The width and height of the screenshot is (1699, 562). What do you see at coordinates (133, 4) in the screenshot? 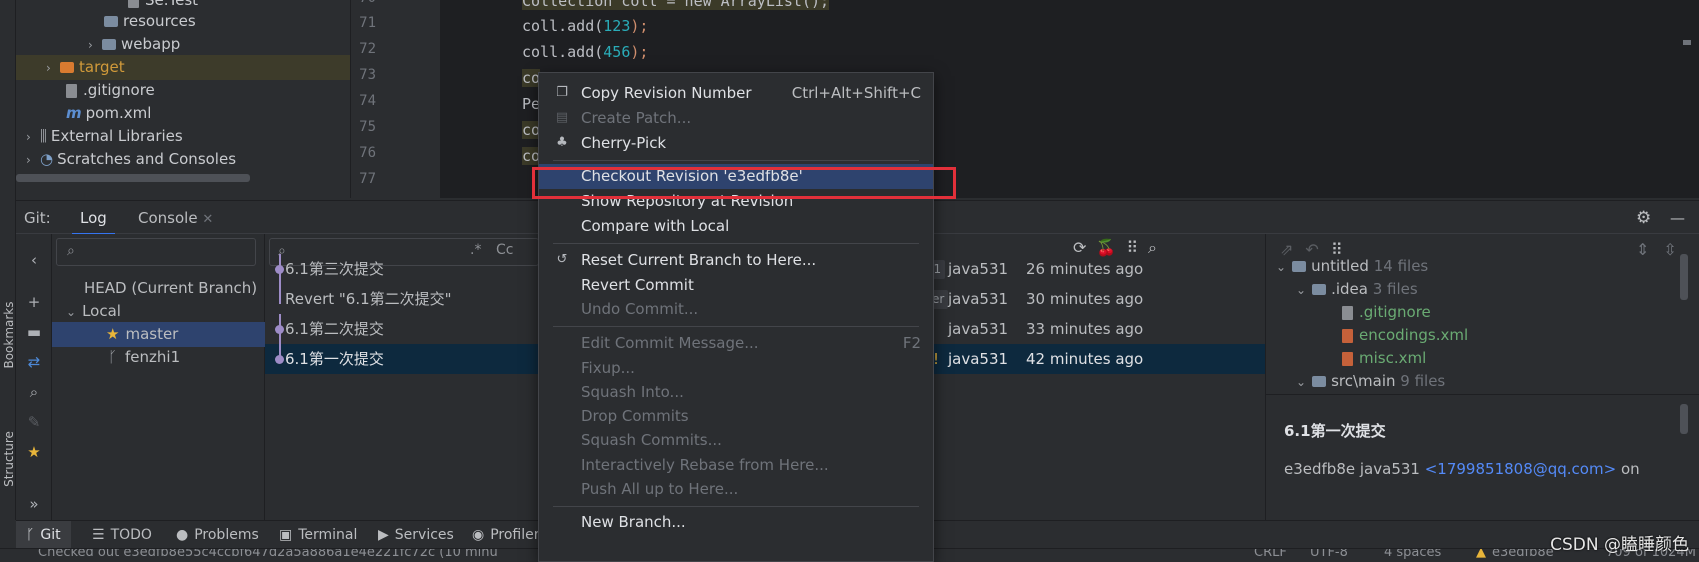
I see `file-icon` at bounding box center [133, 4].